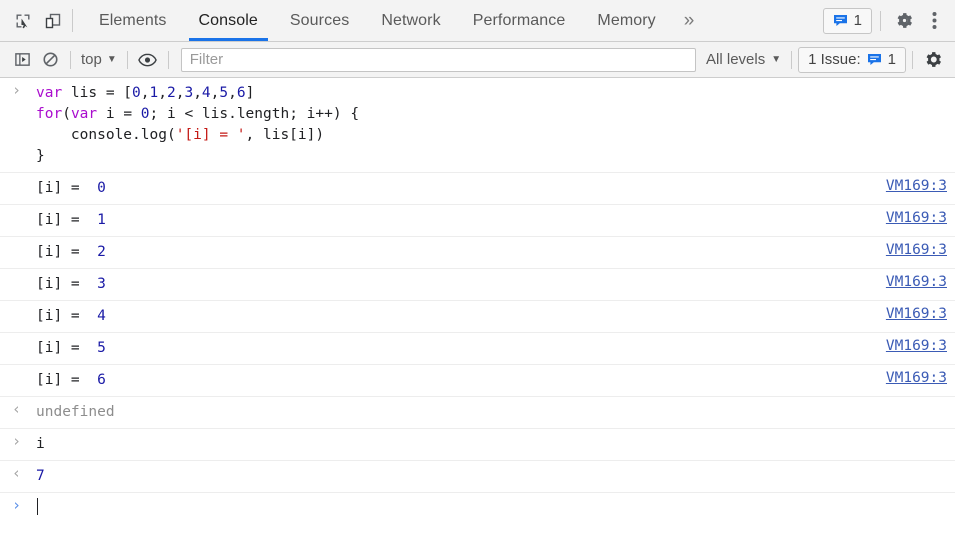 The width and height of the screenshot is (955, 550). Describe the element at coordinates (40, 444) in the screenshot. I see `console-input-code-i: i` at that location.